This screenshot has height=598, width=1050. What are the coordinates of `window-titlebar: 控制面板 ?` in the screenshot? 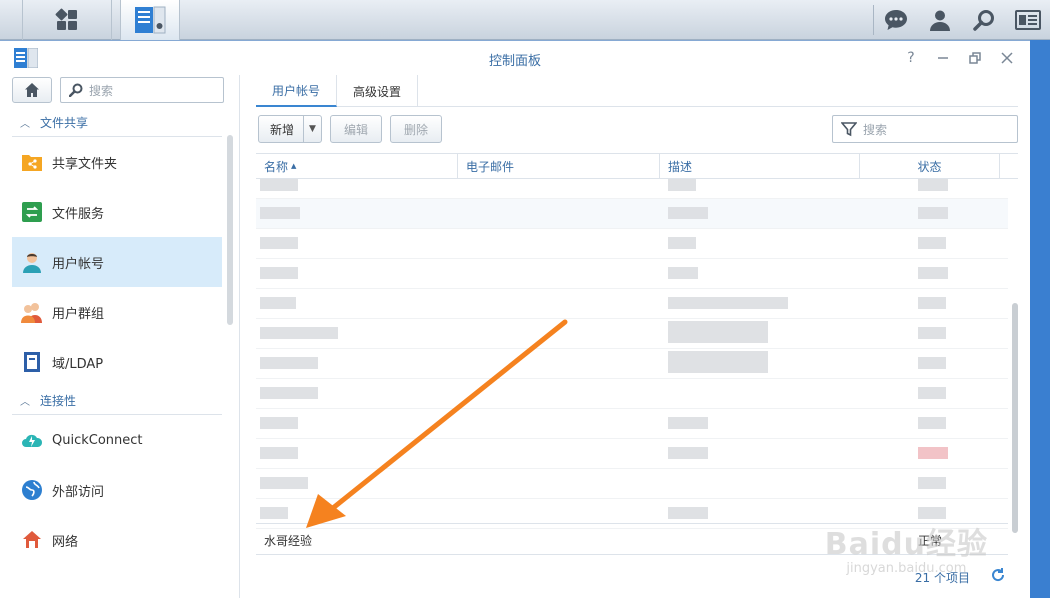 It's located at (515, 58).